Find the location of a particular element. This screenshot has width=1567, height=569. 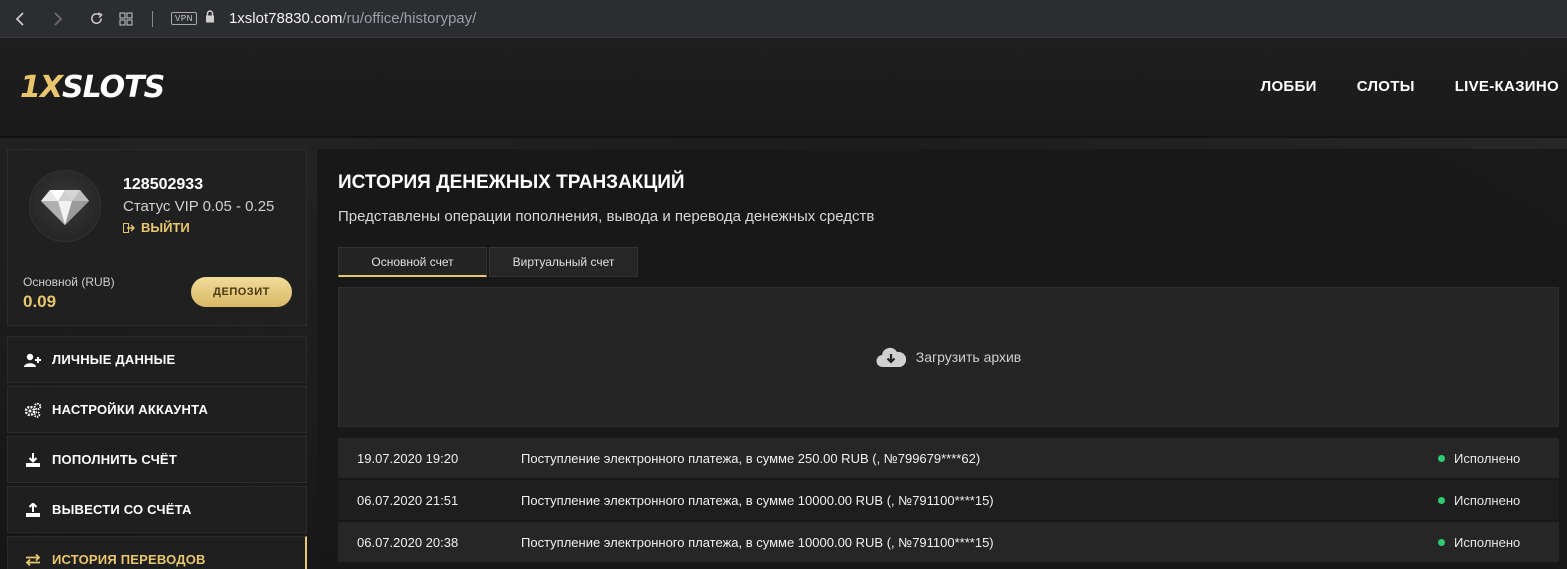

sidebar-item-label: ПОПОЛНИТЬ СЧЁТ is located at coordinates (114, 459).